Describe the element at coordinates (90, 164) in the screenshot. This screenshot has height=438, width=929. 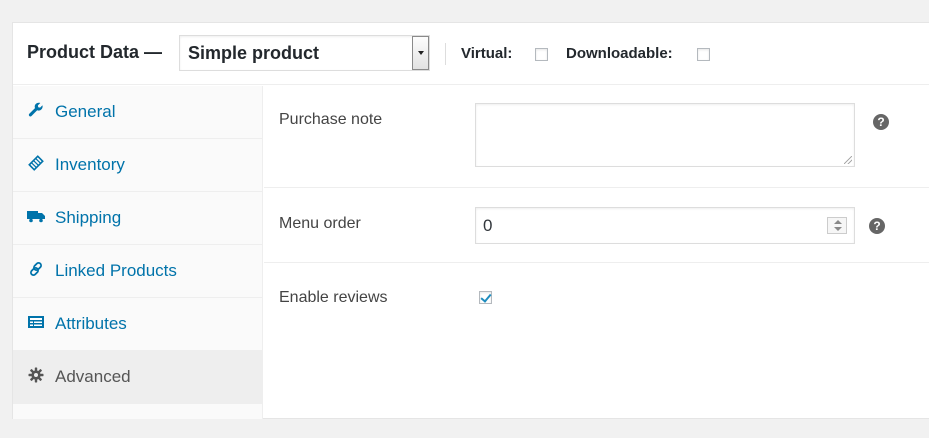
I see `tab-label: Inventory` at that location.